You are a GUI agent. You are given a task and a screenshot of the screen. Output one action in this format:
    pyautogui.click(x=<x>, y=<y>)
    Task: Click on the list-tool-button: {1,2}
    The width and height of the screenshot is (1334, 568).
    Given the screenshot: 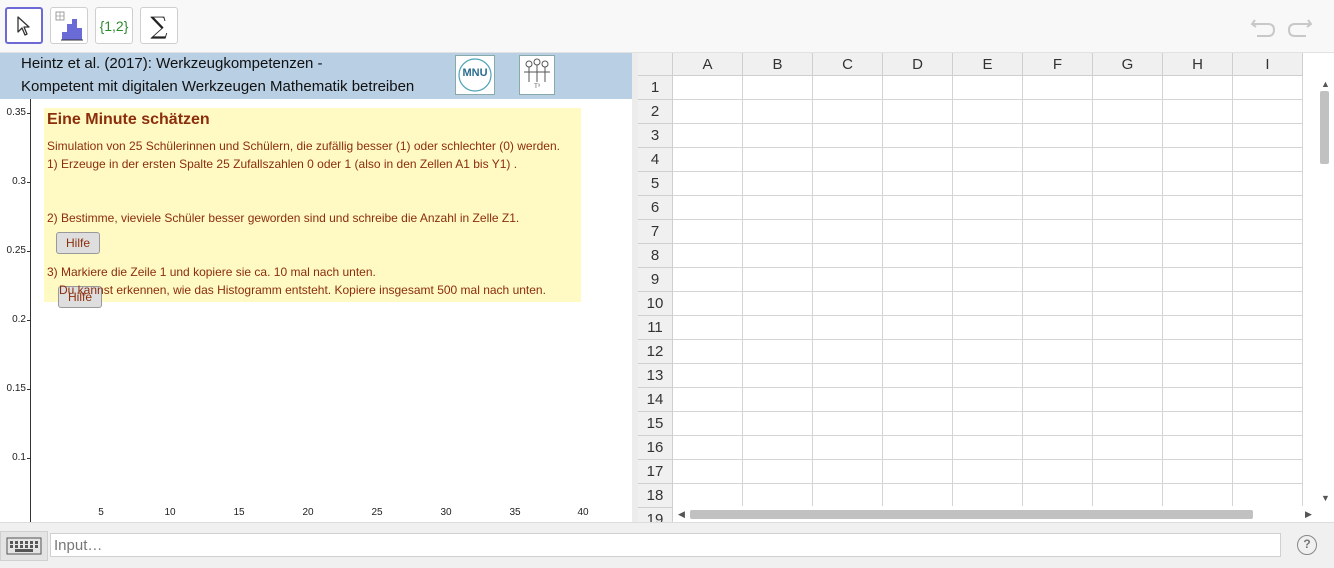 What is the action you would take?
    pyautogui.click(x=114, y=25)
    